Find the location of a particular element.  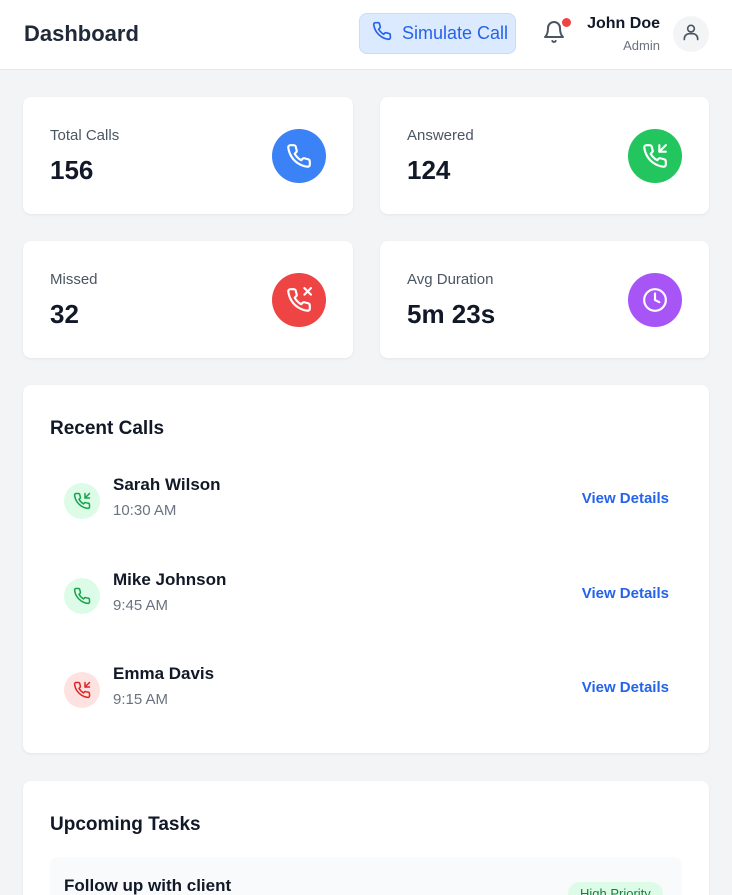

user-icon is located at coordinates (691, 34).